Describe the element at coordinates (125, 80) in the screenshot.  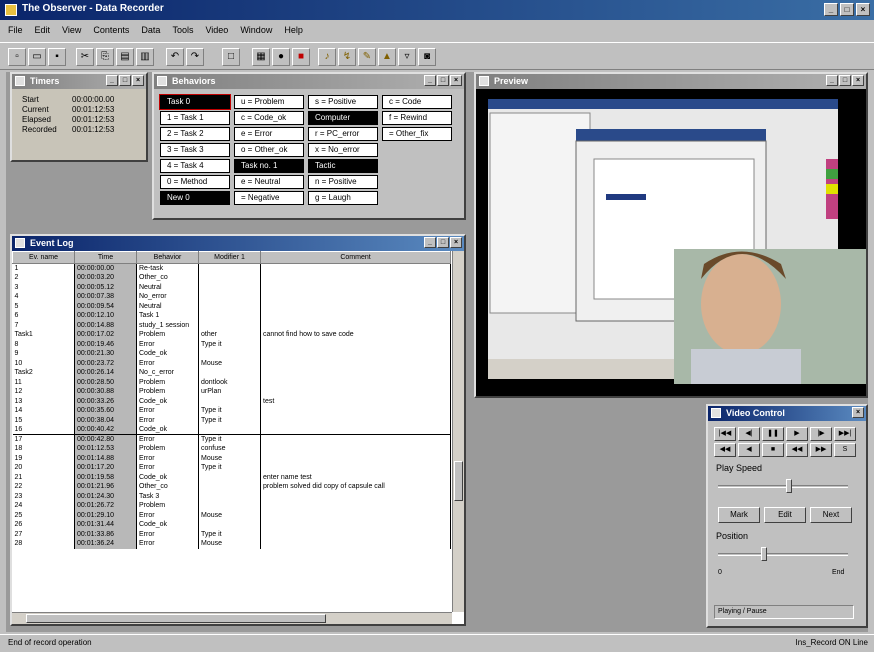
I see `timer-maximize-button: □` at that location.